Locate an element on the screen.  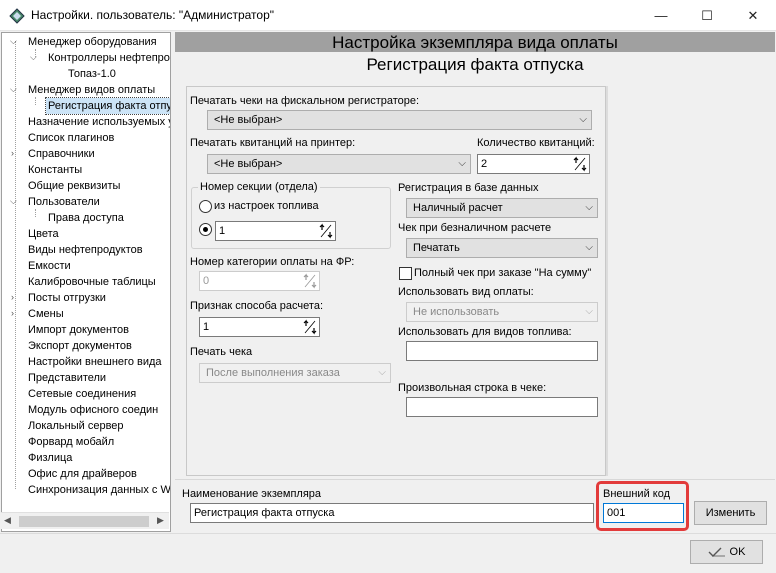
print-check-select: После выполнения заказа ⌵ is located at coordinates (295, 373).